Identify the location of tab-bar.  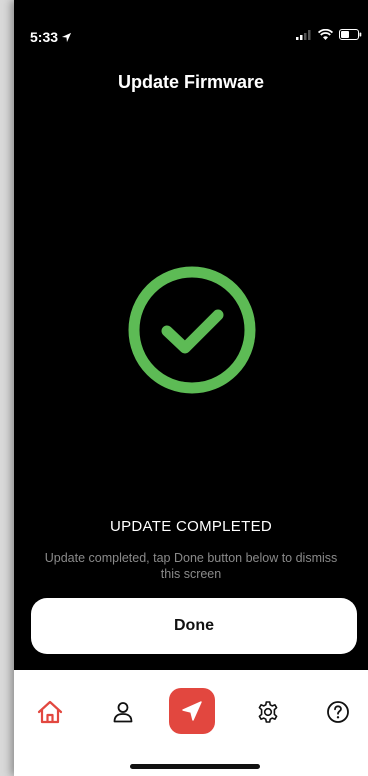
(191, 723).